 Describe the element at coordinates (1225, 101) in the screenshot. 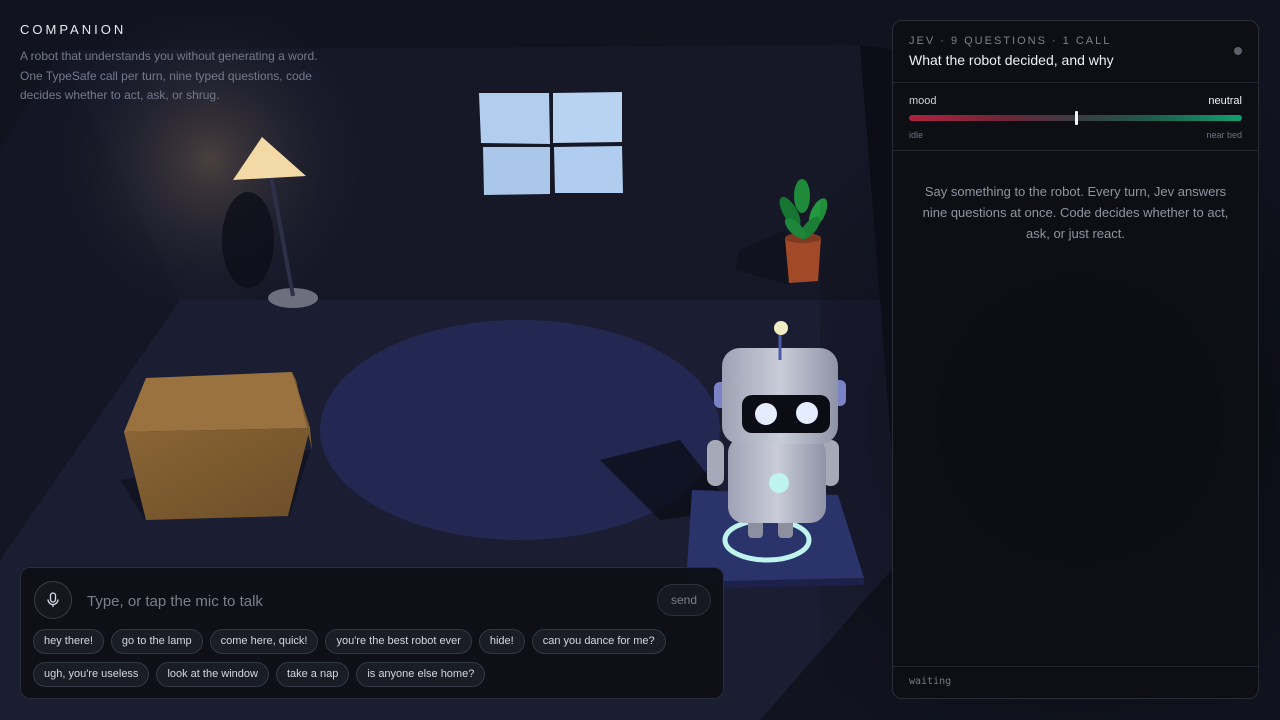

I see `mood-value: neutral` at that location.